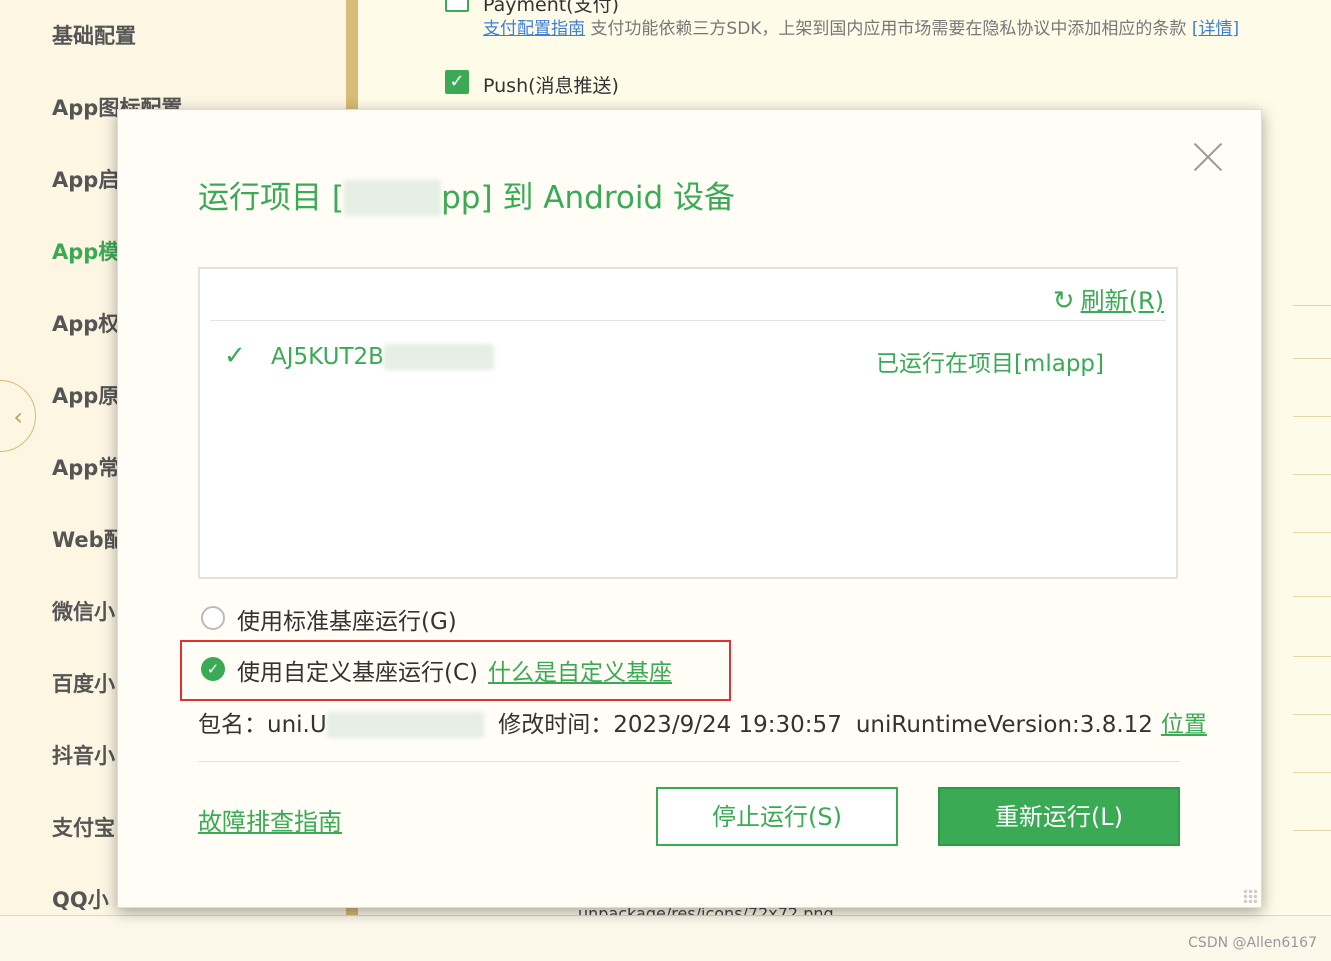  I want to click on sidebar-item-douyin: 抖音小, so click(83, 755).